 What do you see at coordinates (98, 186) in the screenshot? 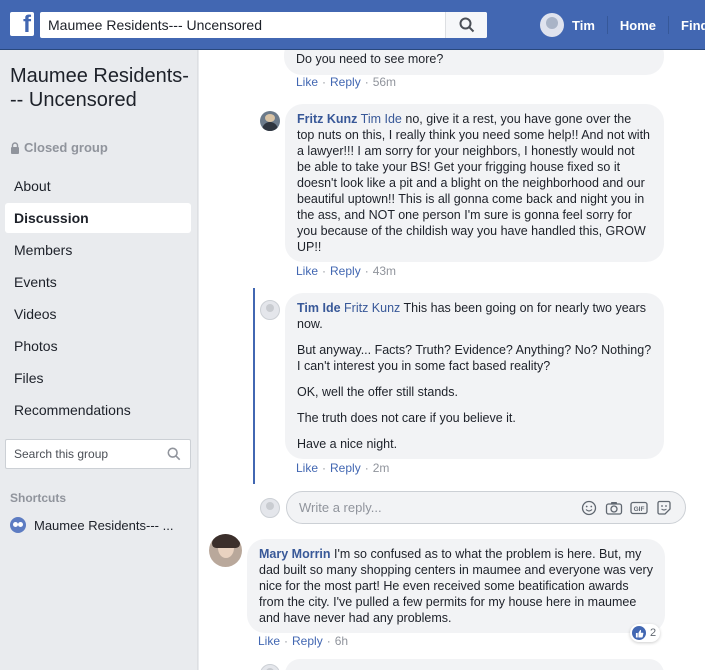
I see `sidebar-item-about: About` at bounding box center [98, 186].